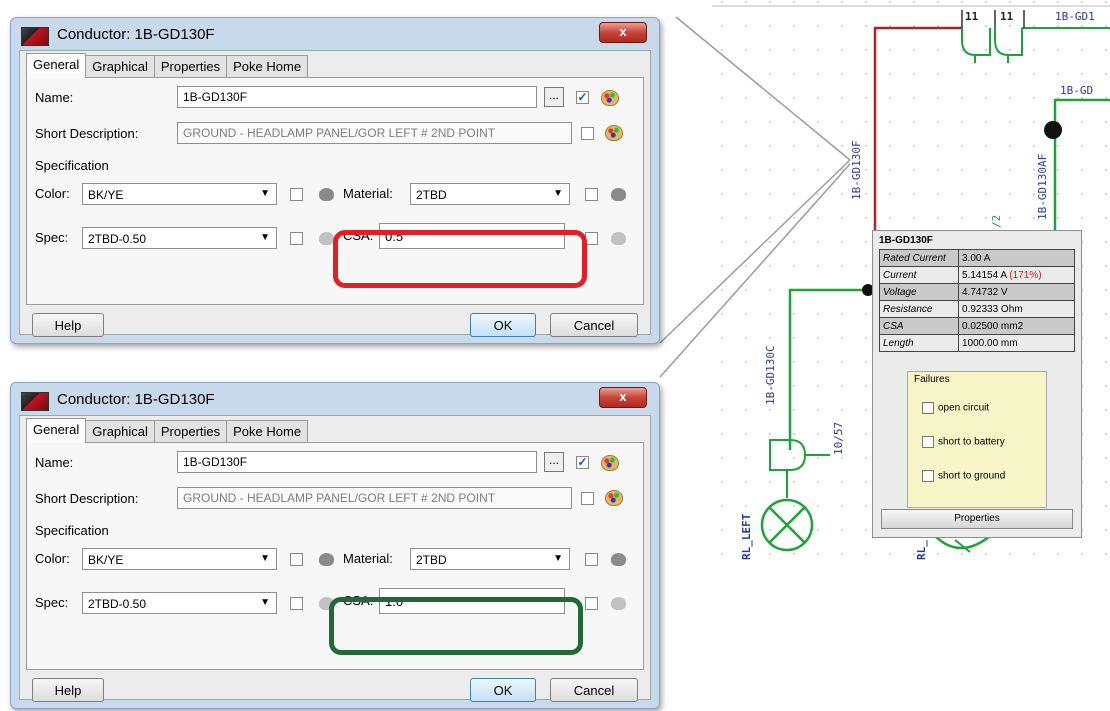 The height and width of the screenshot is (711, 1110). I want to click on spec-label: Spec:, so click(52, 602).